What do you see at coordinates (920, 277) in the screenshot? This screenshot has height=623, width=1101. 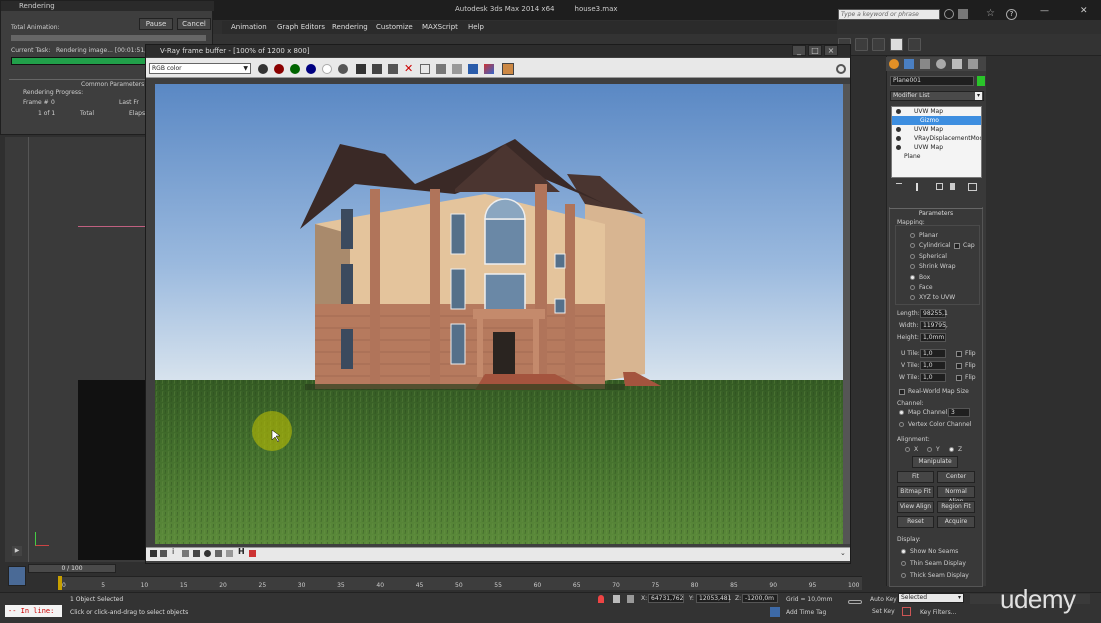 I see `mapping-box: Box` at bounding box center [920, 277].